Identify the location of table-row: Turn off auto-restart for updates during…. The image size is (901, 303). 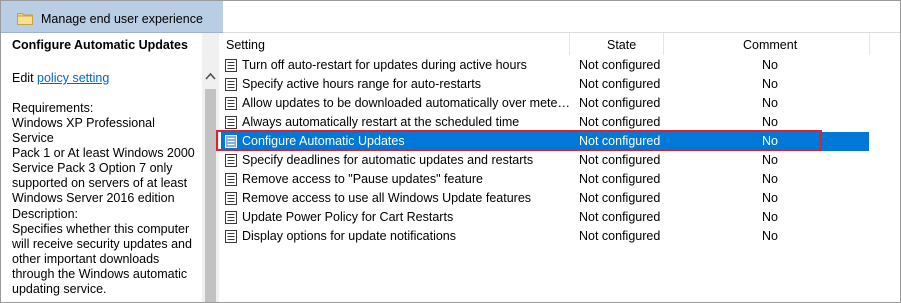
(545, 65).